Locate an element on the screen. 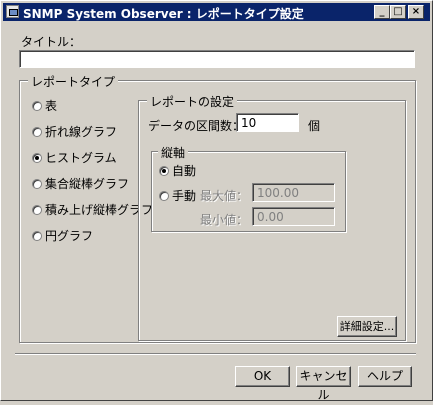 This screenshot has height=405, width=433. title-bar: SNMP System Observer : レポートタイプ設定 _ □ × is located at coordinates (216, 12).